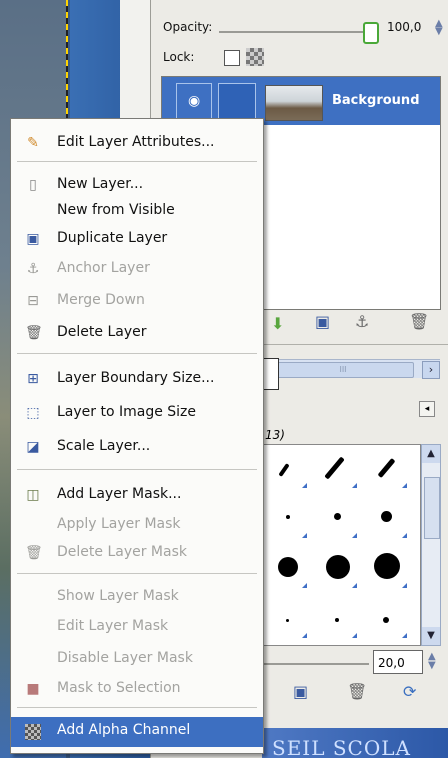 Image resolution: width=448 pixels, height=758 pixels. Describe the element at coordinates (33, 185) in the screenshot. I see `new-layer-icon: ▯` at that location.